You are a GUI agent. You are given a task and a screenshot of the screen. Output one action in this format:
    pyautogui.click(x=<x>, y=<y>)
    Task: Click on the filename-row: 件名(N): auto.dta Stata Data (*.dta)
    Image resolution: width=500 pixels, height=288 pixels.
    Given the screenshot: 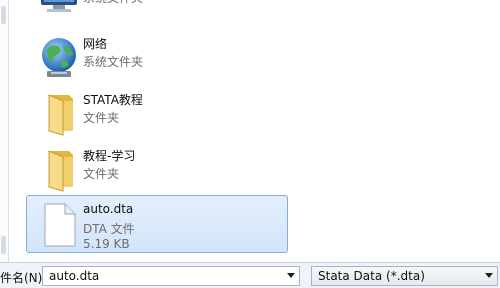 What is the action you would take?
    pyautogui.click(x=250, y=275)
    